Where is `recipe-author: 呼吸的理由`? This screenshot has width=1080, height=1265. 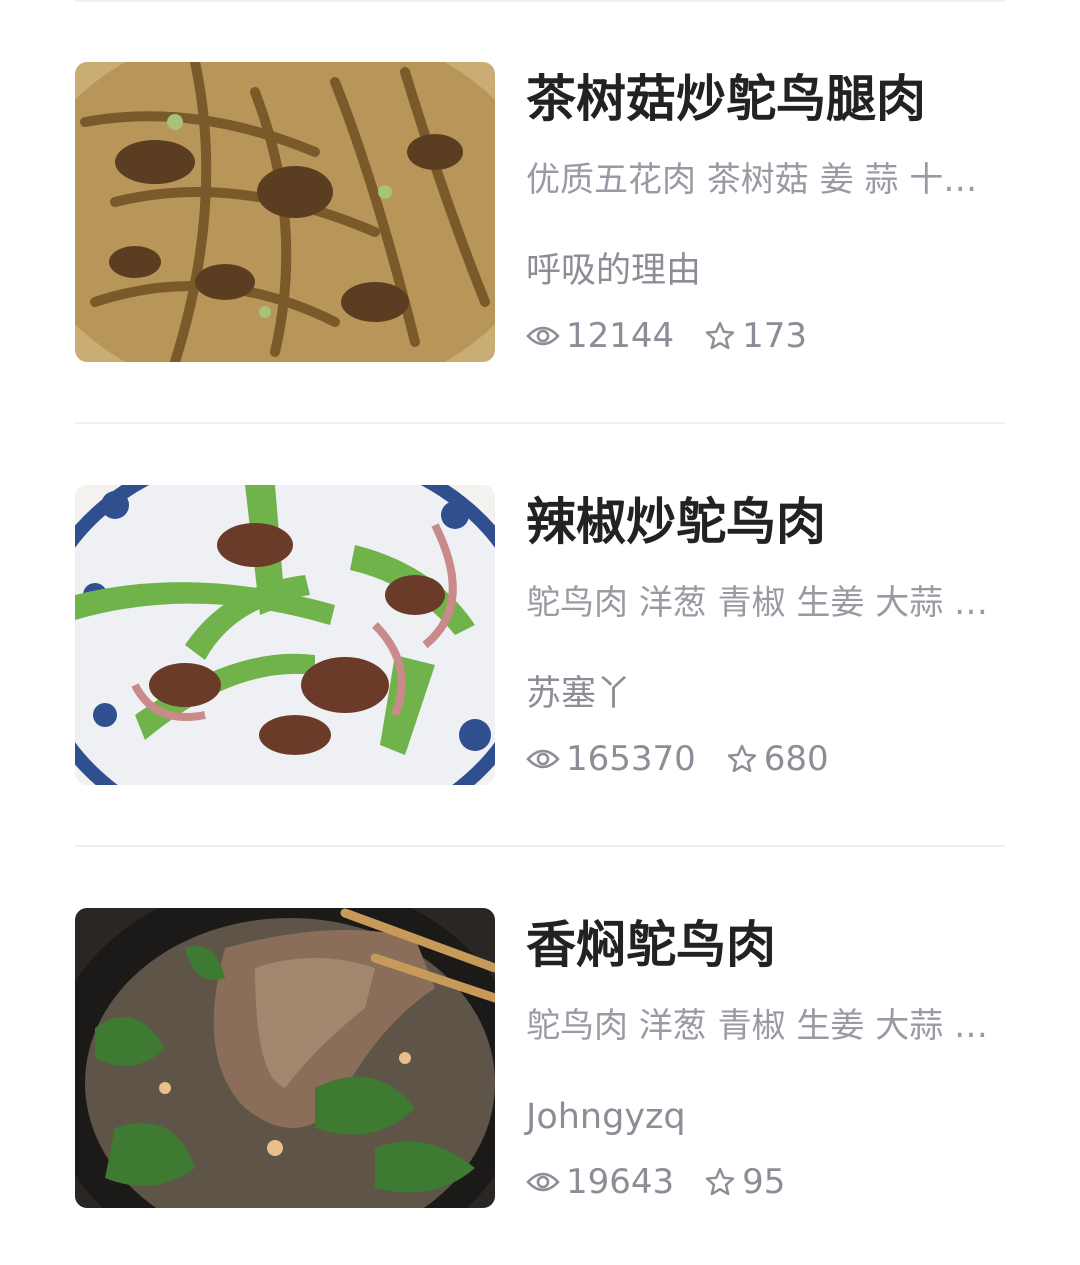 recipe-author: 呼吸的理由 is located at coordinates (761, 271).